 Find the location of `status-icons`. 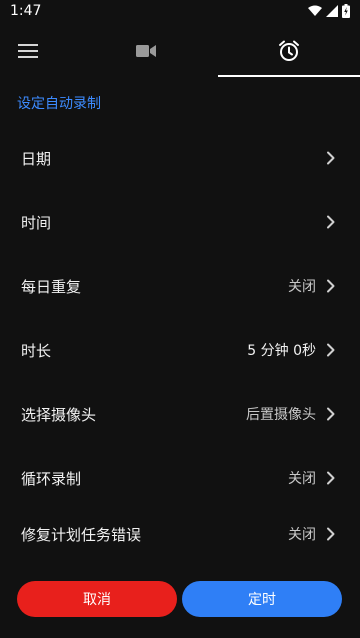

status-icons is located at coordinates (329, 11).